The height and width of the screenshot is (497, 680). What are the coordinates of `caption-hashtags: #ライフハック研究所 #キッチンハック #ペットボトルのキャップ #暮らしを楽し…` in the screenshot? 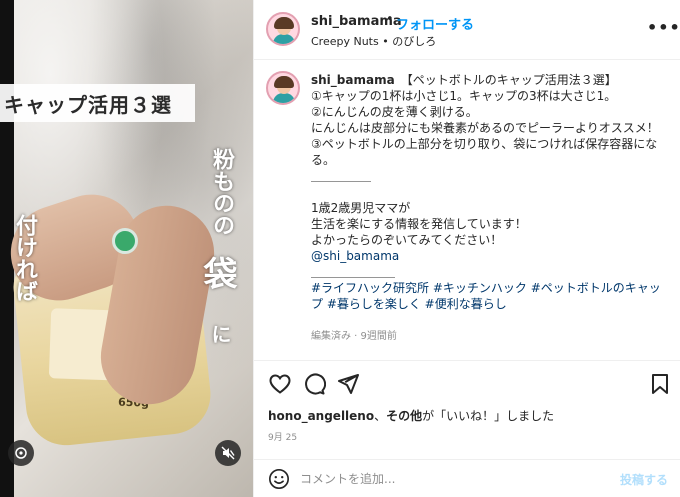 It's located at (488, 296).